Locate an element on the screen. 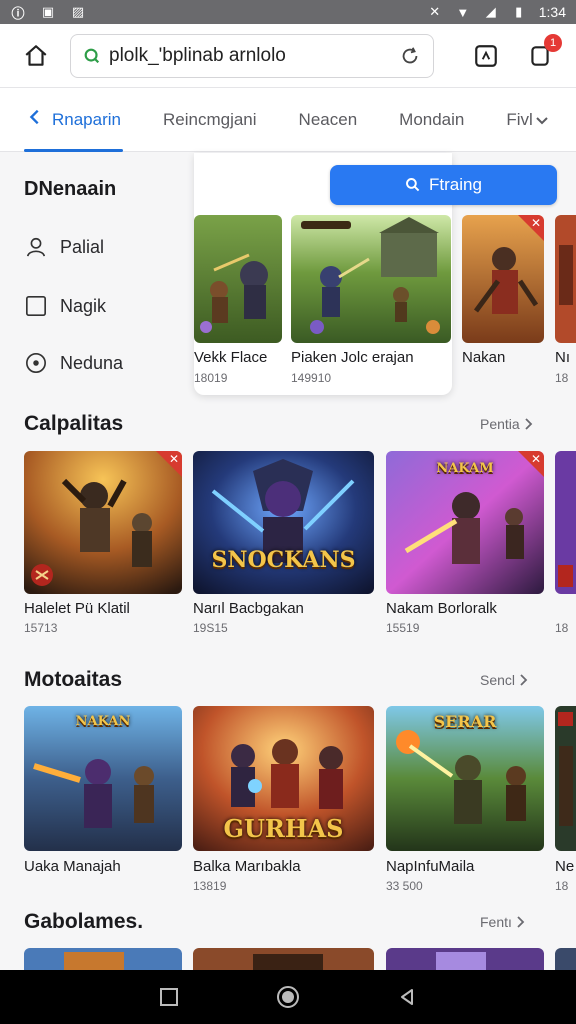  tab-label: Neacen is located at coordinates (328, 119).